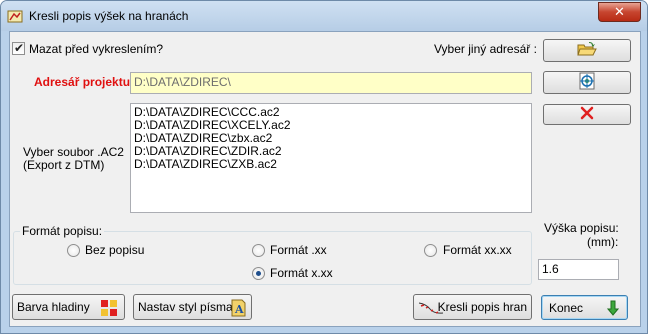 This screenshot has height=334, width=648. Describe the element at coordinates (331, 83) in the screenshot. I see `project-dir-field: D:\DATA\ZDIREC\` at that location.